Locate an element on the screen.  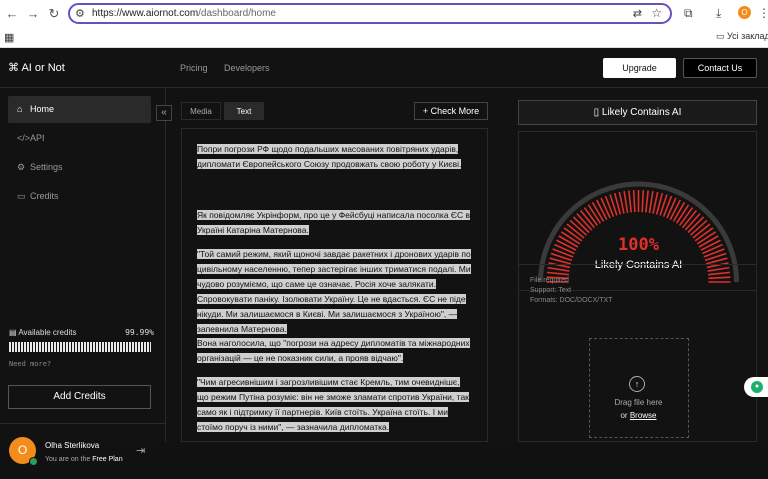
credits-progress-bar is located at coordinates (80, 347).